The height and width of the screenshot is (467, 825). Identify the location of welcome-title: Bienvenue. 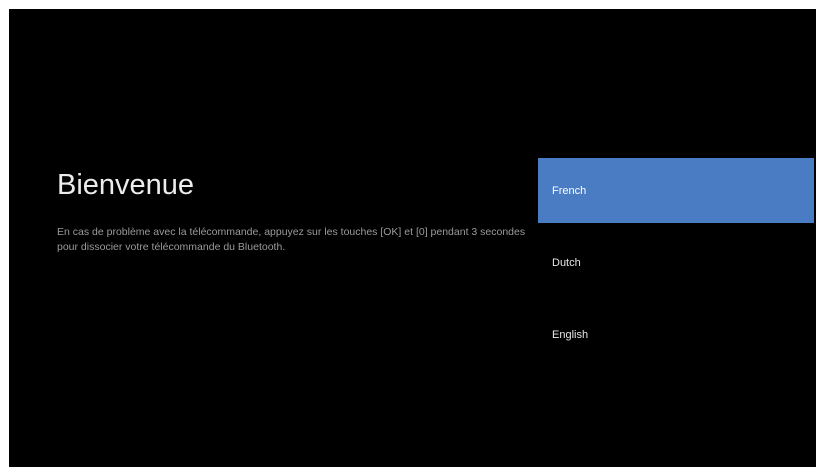
(126, 185).